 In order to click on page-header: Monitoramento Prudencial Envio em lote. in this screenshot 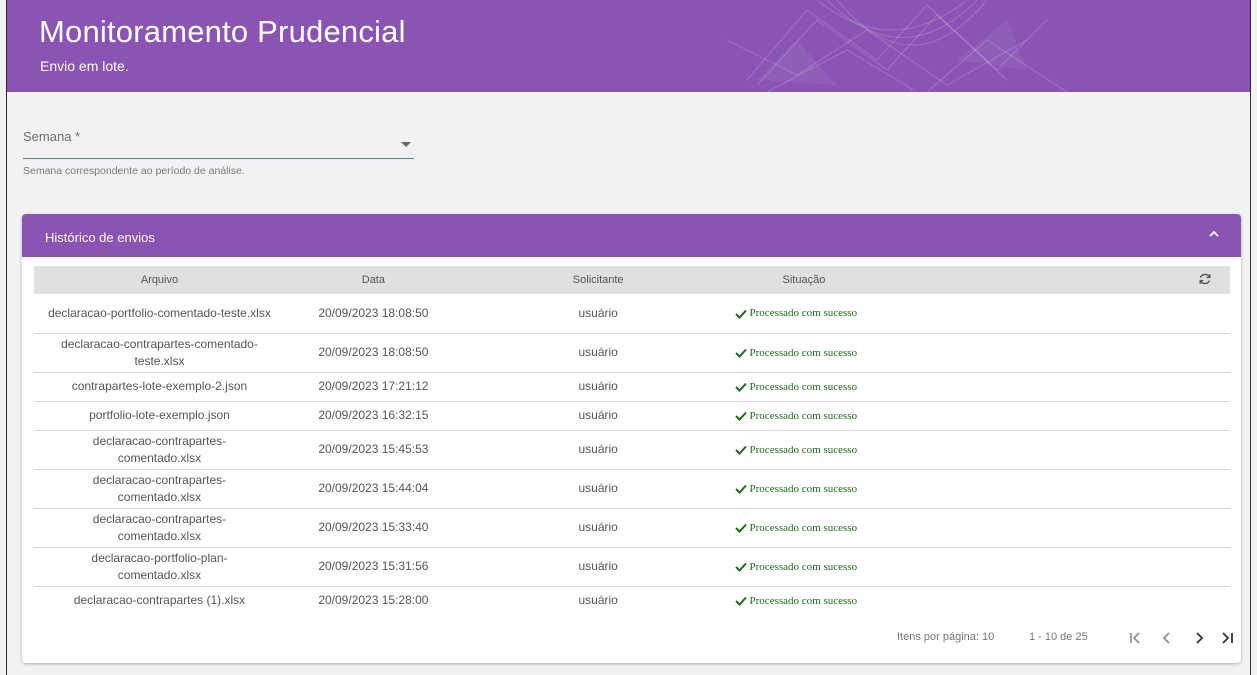, I will do `click(628, 46)`.